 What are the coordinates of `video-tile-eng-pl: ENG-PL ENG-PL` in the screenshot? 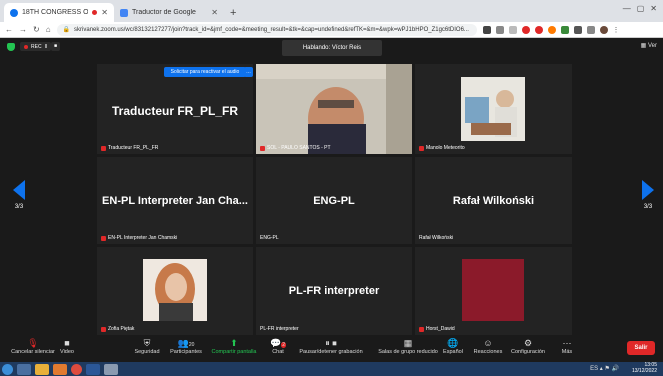 It's located at (334, 200).